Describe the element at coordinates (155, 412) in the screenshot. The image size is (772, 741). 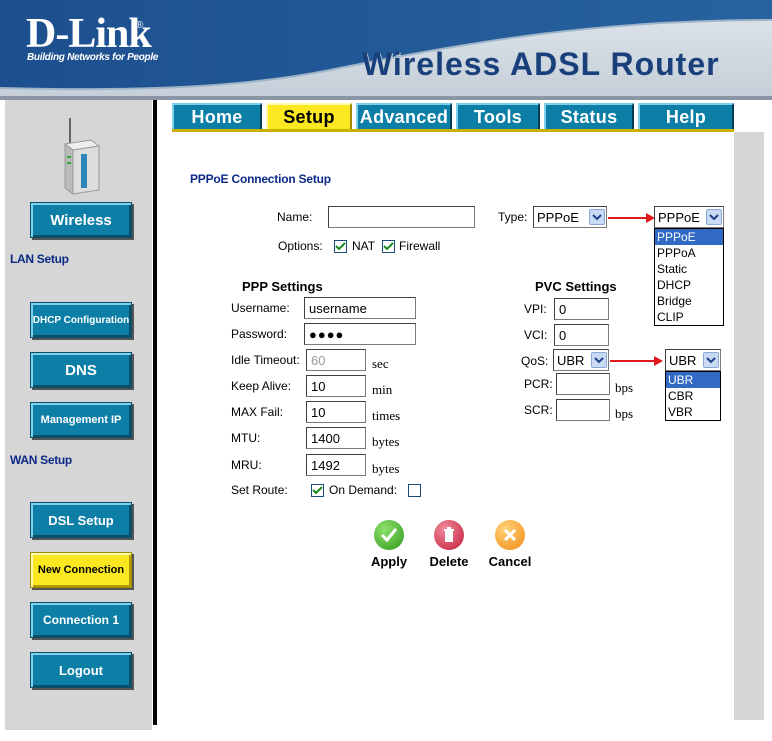
I see `sidebar-divider` at that location.